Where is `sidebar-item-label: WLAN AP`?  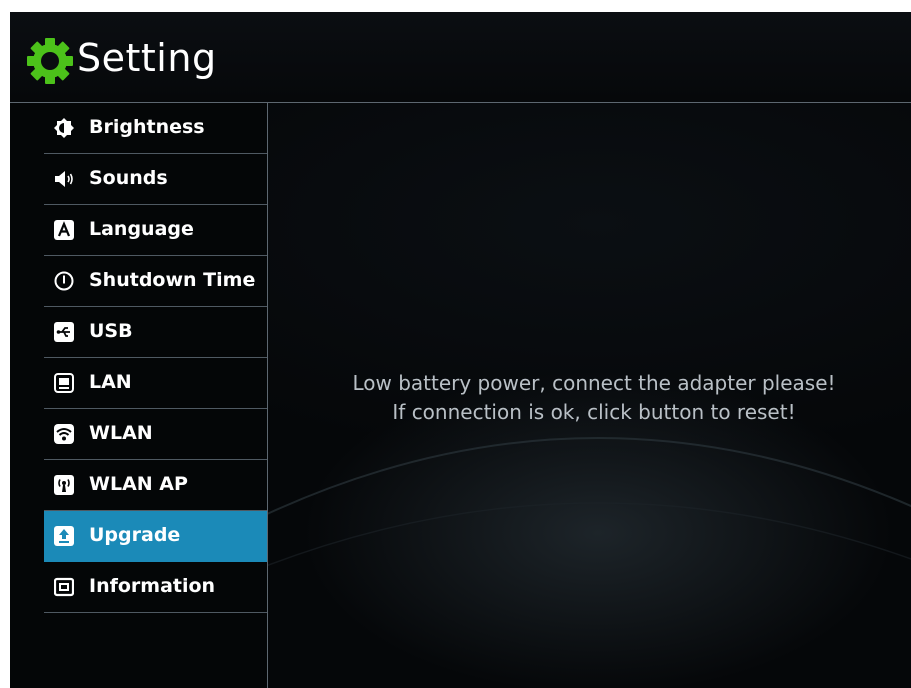 sidebar-item-label: WLAN AP is located at coordinates (138, 484).